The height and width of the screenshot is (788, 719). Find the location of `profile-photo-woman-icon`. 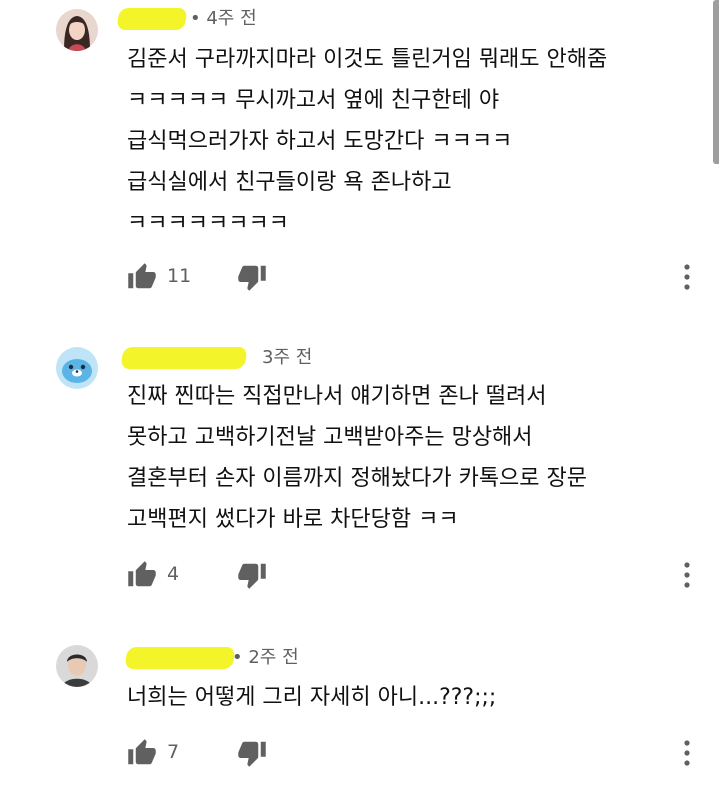

profile-photo-woman-icon is located at coordinates (77, 30).